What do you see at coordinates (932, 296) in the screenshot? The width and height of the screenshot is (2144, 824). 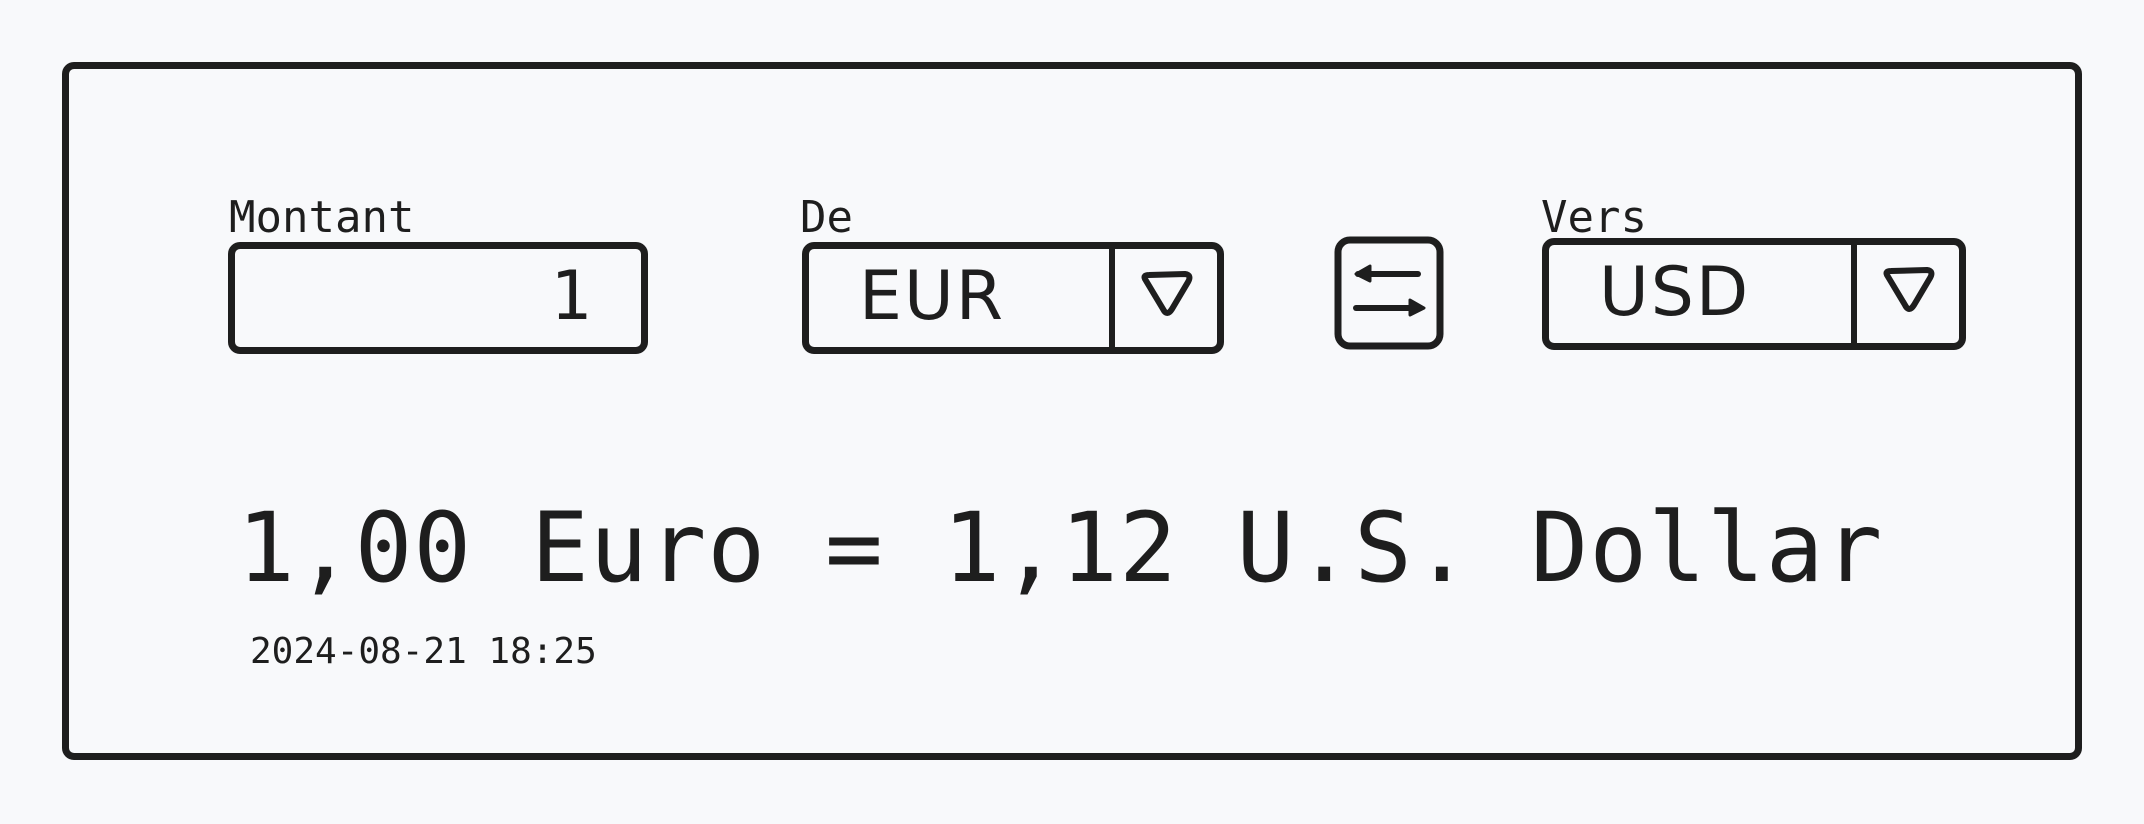 I see `from-currency-value: EUR` at bounding box center [932, 296].